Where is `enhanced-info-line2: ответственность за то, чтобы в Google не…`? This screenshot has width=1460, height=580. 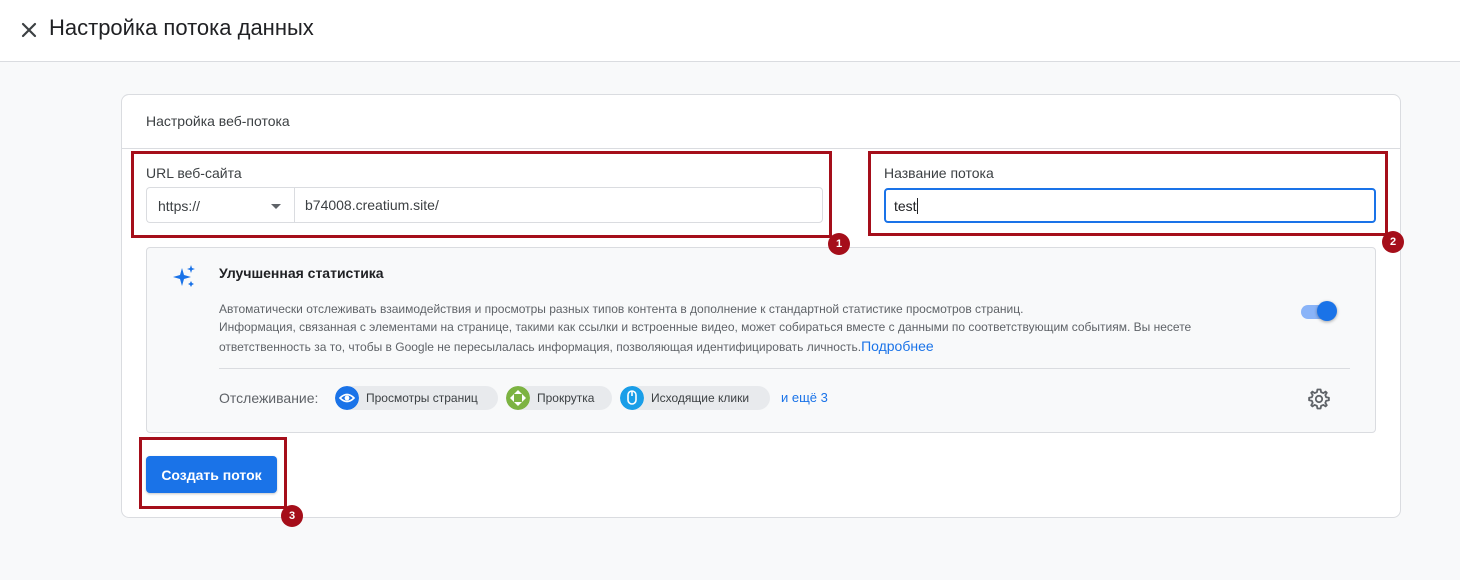 enhanced-info-line2: ответственность за то, чтобы в Google не… is located at coordinates (576, 346).